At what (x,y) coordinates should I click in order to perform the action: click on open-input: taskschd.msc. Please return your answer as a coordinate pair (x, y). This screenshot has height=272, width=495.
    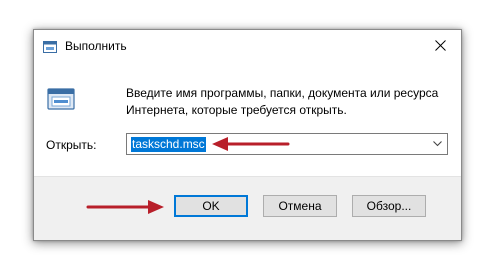
    Looking at the image, I should click on (287, 144).